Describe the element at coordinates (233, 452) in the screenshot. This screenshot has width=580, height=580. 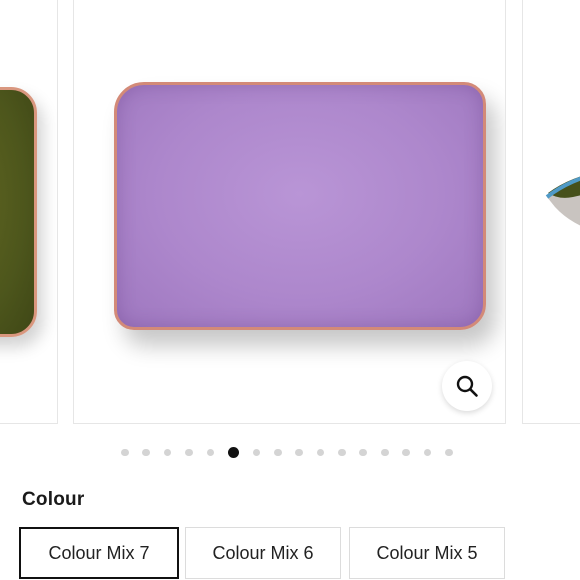
I see `carousel-dot-active` at that location.